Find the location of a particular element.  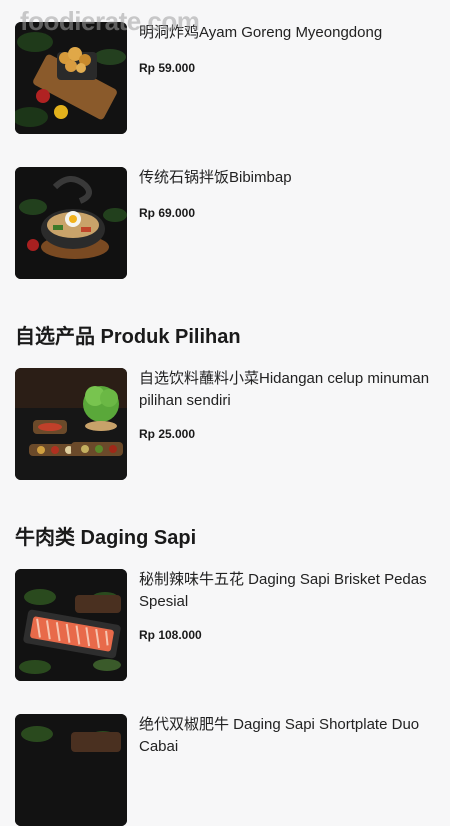

beef-shortplate-photo is located at coordinates (71, 770).